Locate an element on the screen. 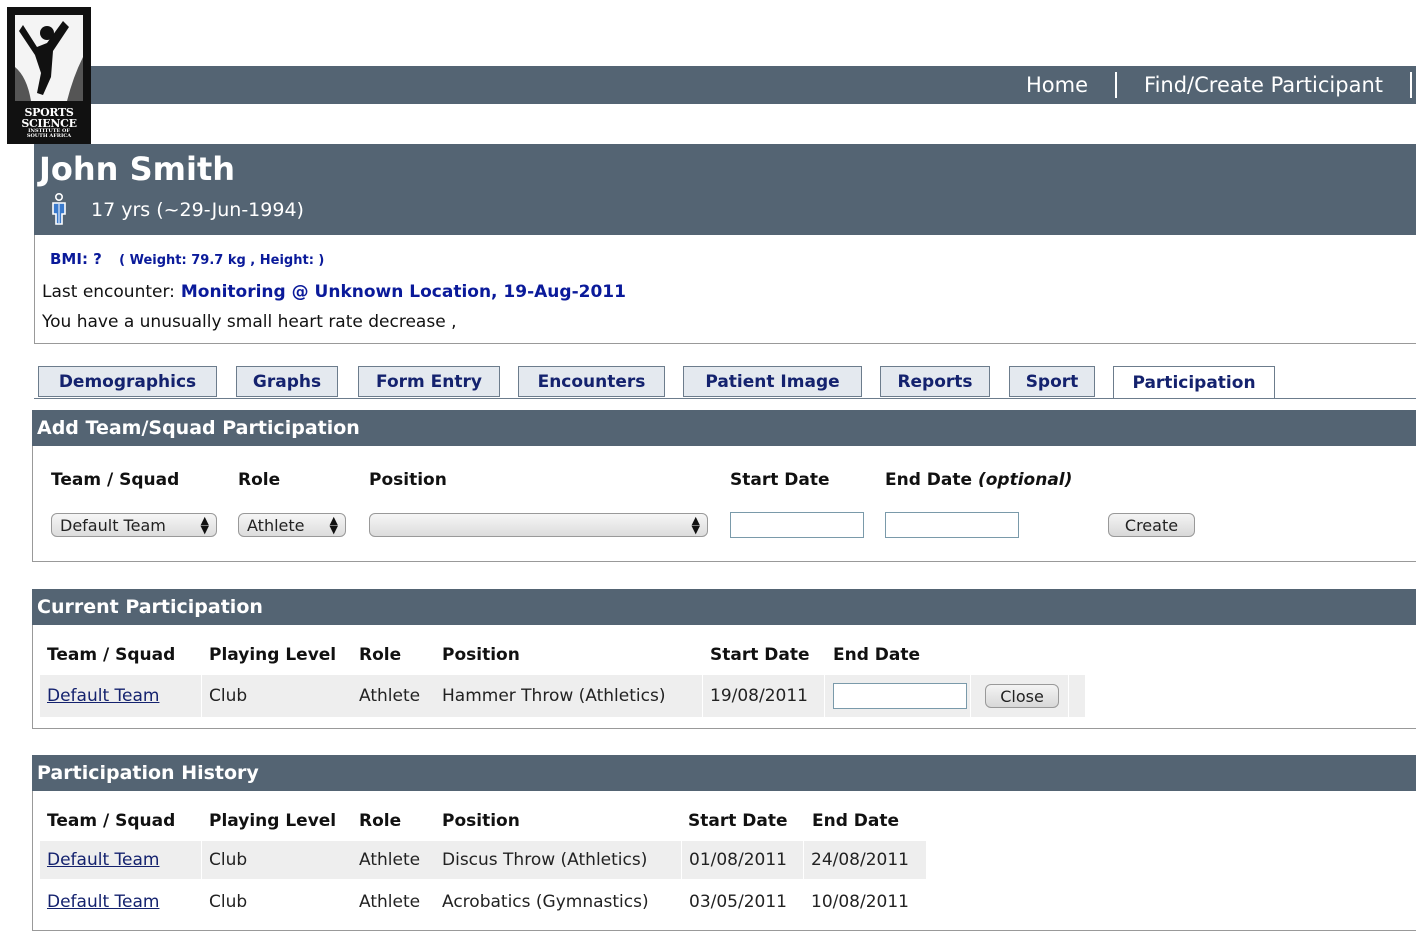 This screenshot has height=931, width=1416. nav-home-link: Home is located at coordinates (1057, 85).